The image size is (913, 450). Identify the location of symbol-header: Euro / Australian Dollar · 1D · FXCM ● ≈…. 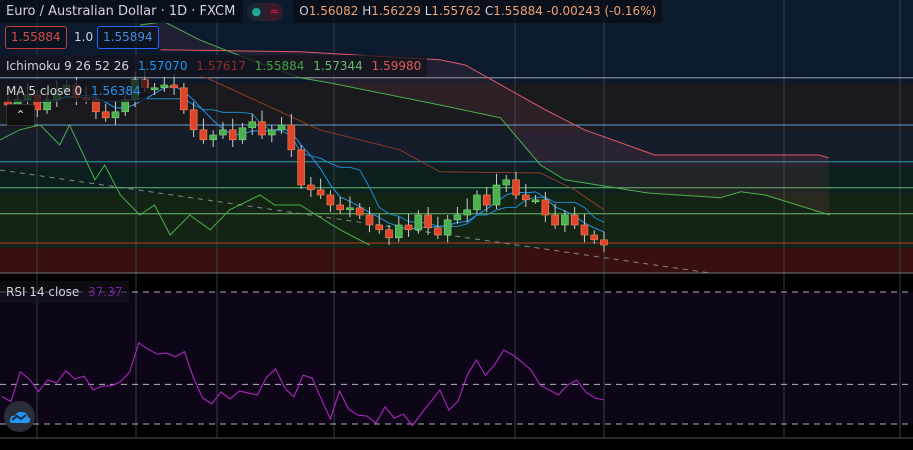
(331, 11).